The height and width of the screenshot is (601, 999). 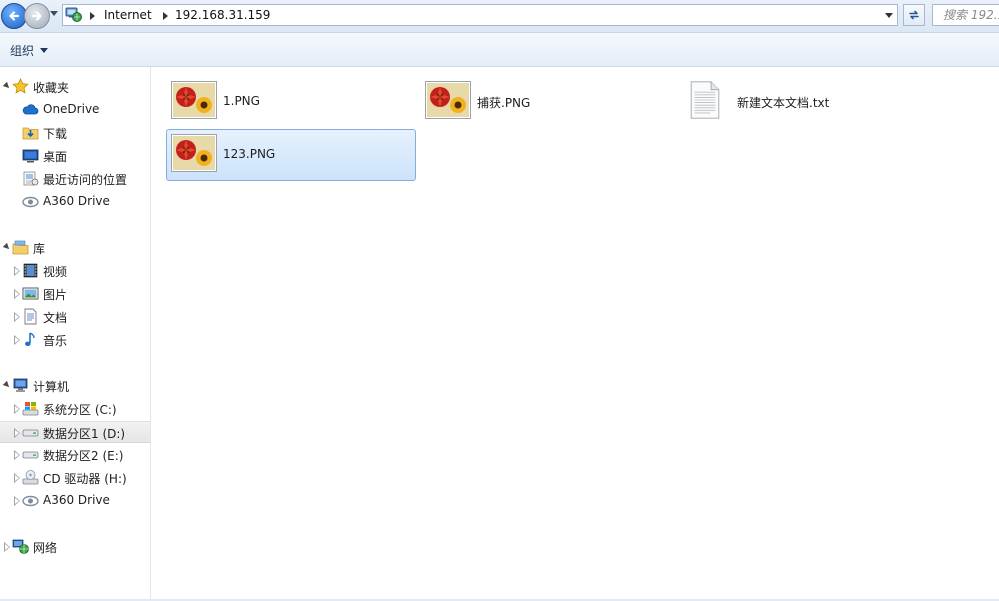 What do you see at coordinates (20, 385) in the screenshot?
I see `computer-icon` at bounding box center [20, 385].